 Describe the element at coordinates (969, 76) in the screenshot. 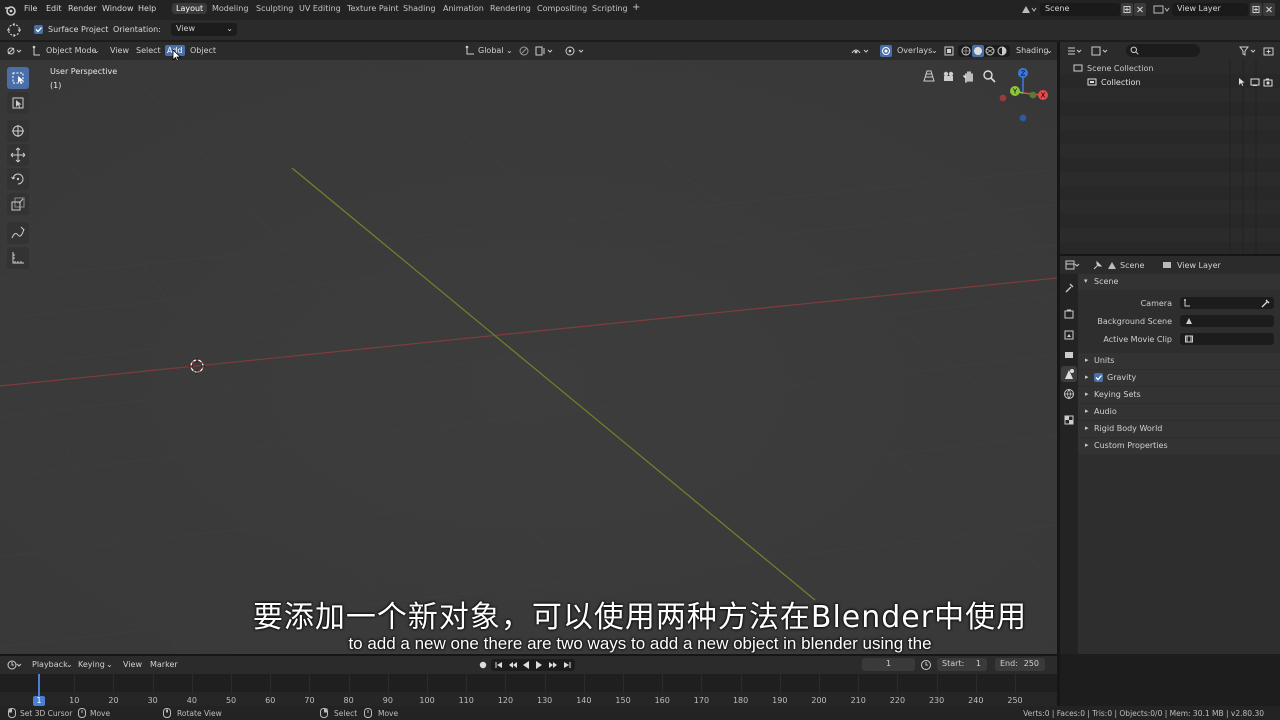

I see `pan-view-icon` at that location.